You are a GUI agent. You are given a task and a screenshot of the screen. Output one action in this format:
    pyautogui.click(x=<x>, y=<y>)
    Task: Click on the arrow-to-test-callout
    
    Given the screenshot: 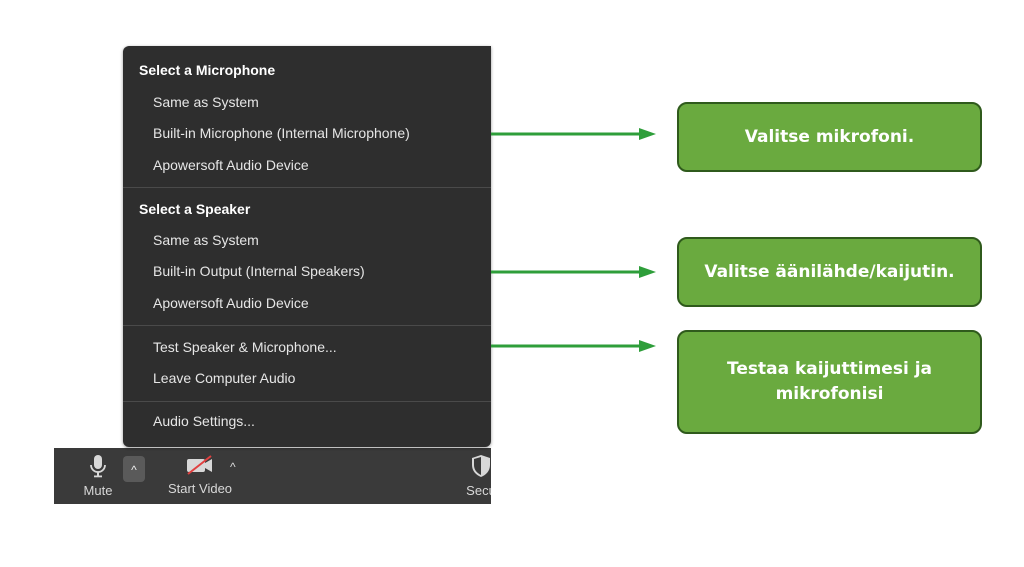 What is the action you would take?
    pyautogui.click(x=573, y=346)
    